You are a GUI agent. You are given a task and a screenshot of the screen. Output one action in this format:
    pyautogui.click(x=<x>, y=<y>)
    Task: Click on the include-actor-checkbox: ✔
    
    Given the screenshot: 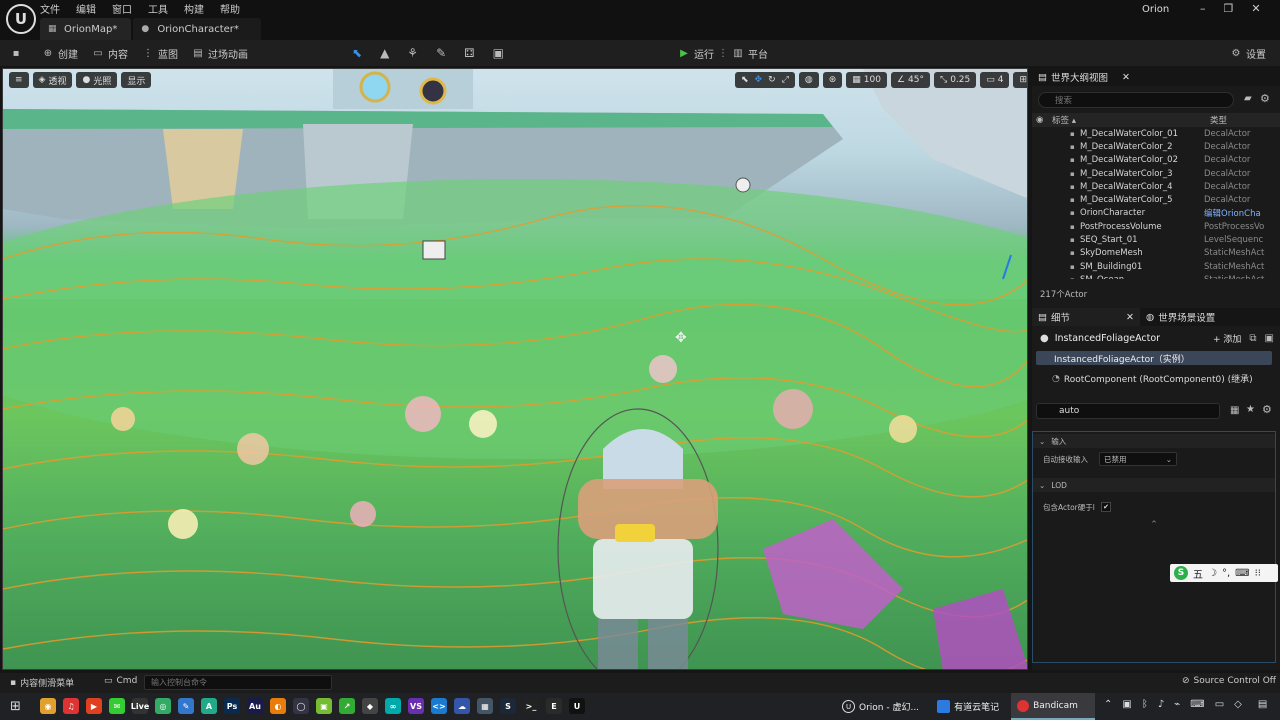 What is the action you would take?
    pyautogui.click(x=1106, y=507)
    